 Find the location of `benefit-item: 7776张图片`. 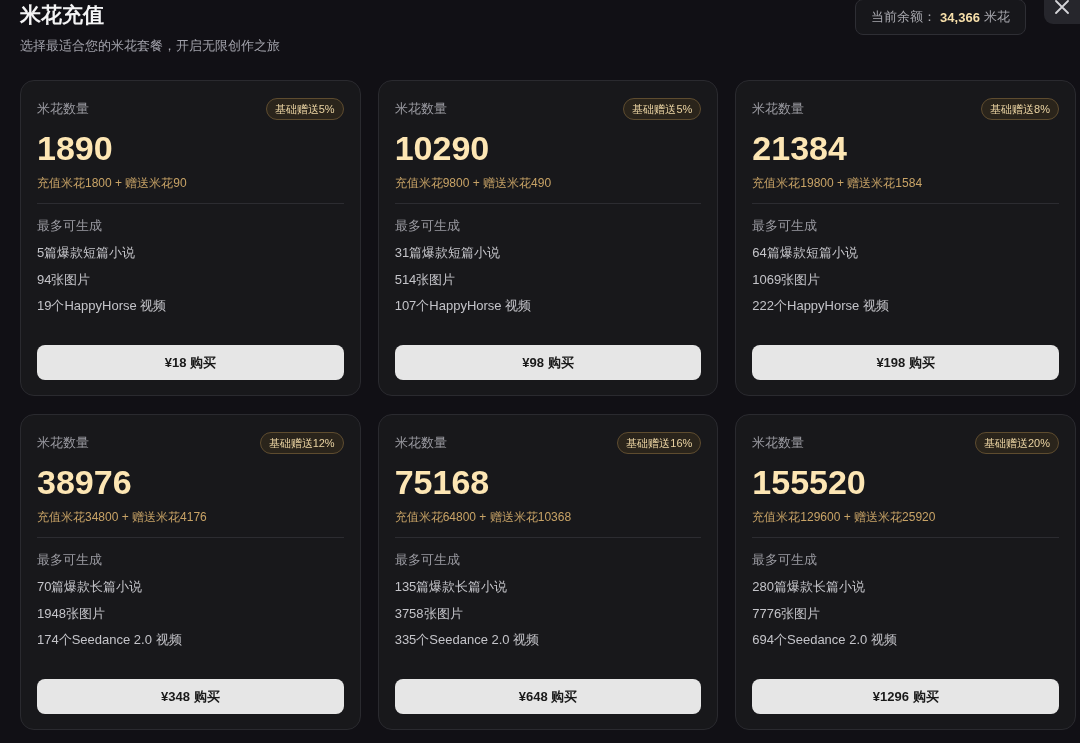

benefit-item: 7776张图片 is located at coordinates (786, 613).